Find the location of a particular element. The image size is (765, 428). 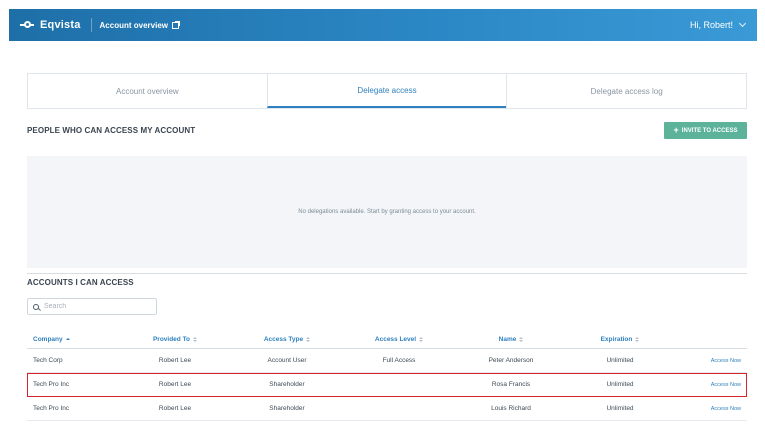

column-header-access-level: Access Level is located at coordinates (399, 339).